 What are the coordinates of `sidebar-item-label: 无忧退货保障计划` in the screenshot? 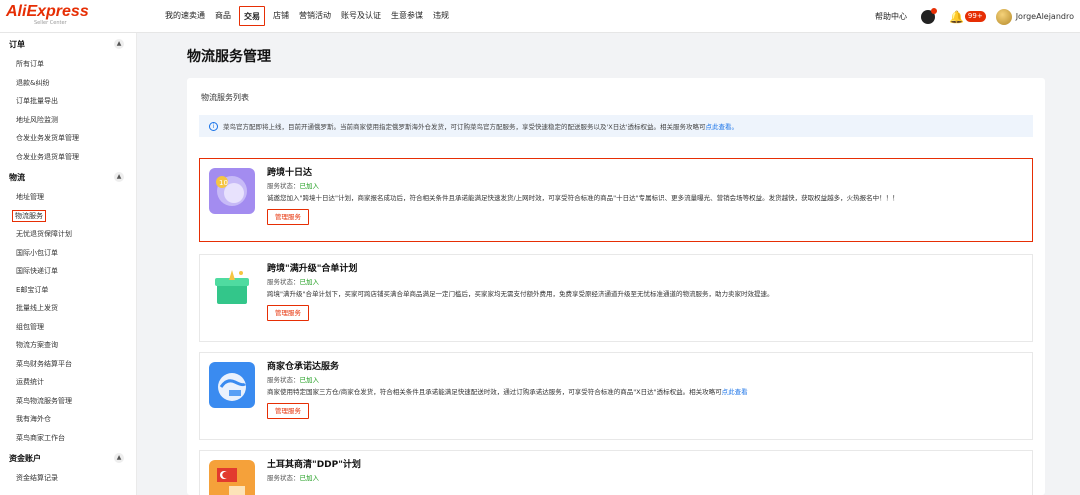 It's located at (44, 234).